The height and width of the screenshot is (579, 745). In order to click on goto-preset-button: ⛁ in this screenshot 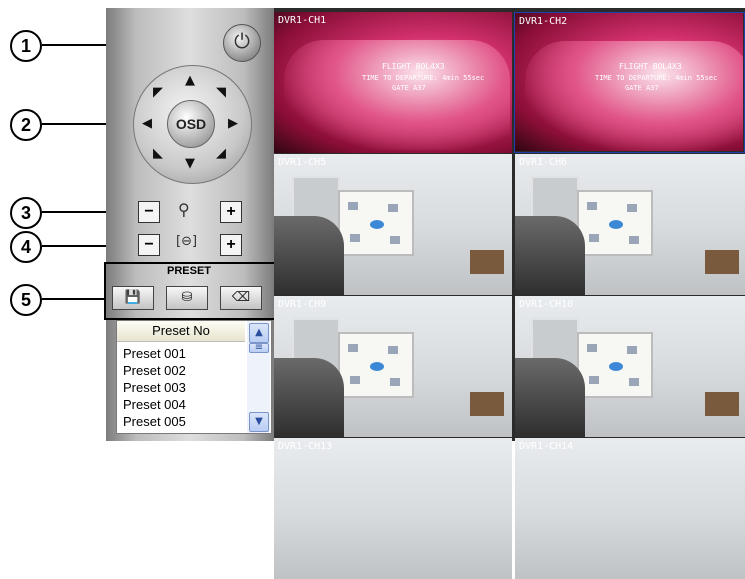, I will do `click(187, 298)`.